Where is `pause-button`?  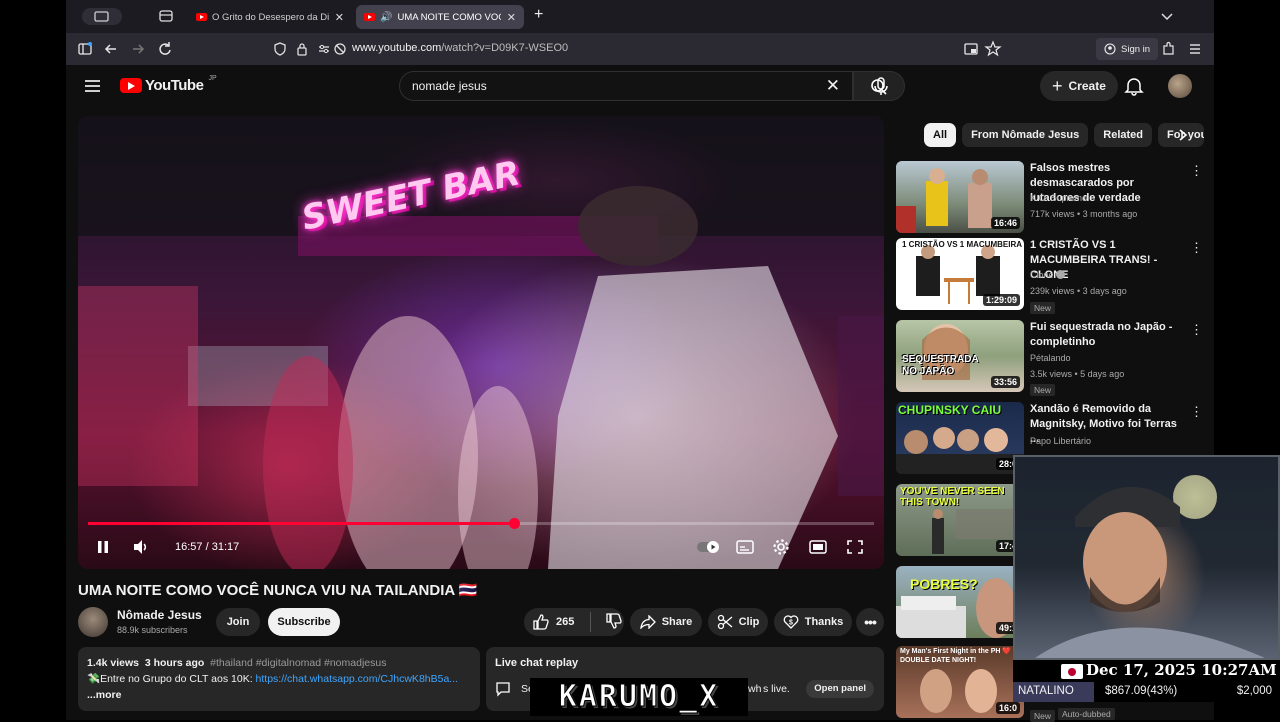
pause-button is located at coordinates (103, 547).